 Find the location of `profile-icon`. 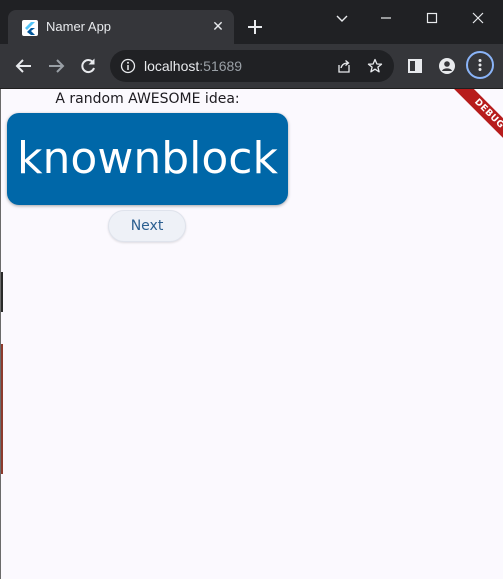

profile-icon is located at coordinates (447, 66).